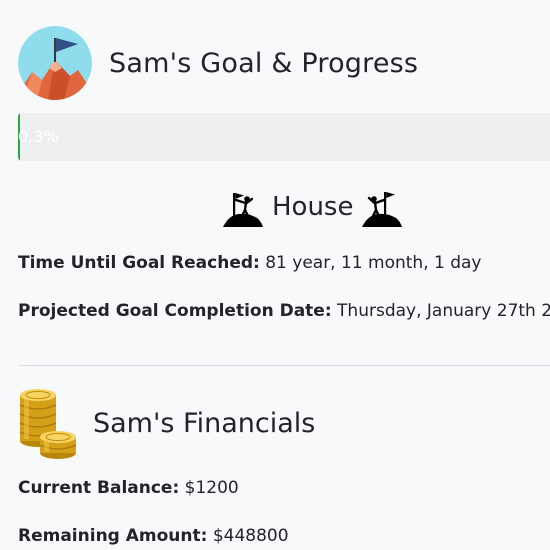  I want to click on gold-coins-icon, so click(48, 423).